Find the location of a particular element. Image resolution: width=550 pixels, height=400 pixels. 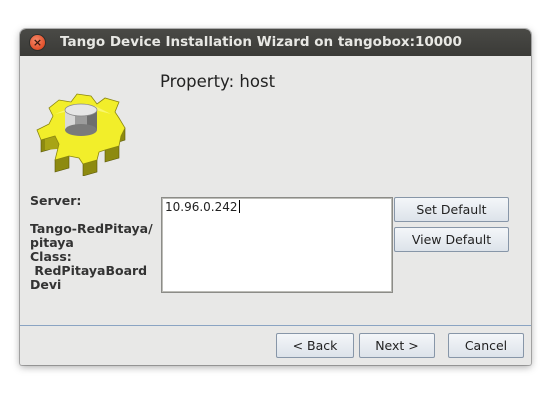

server-name-line1: Tango-RedPitaya/ is located at coordinates (91, 228).